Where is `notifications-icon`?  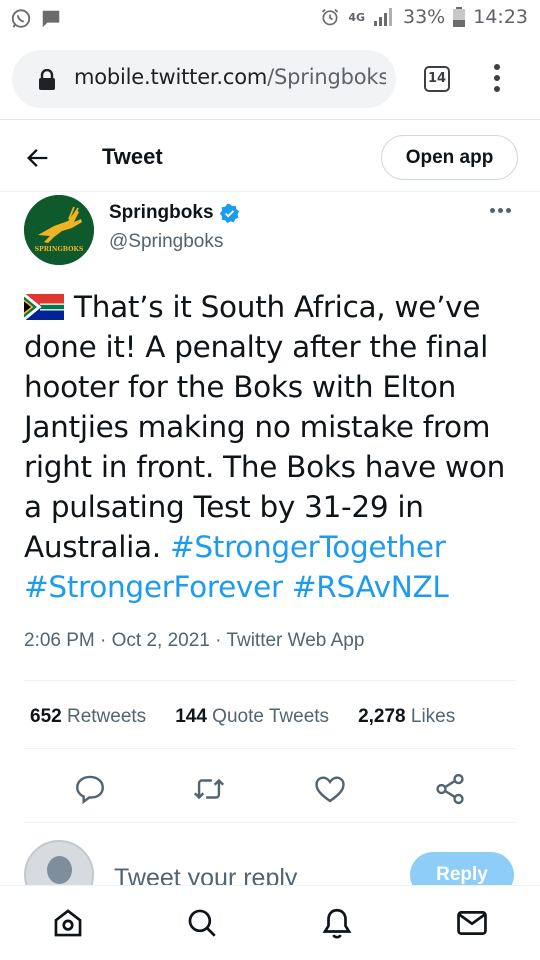 notifications-icon is located at coordinates (337, 923).